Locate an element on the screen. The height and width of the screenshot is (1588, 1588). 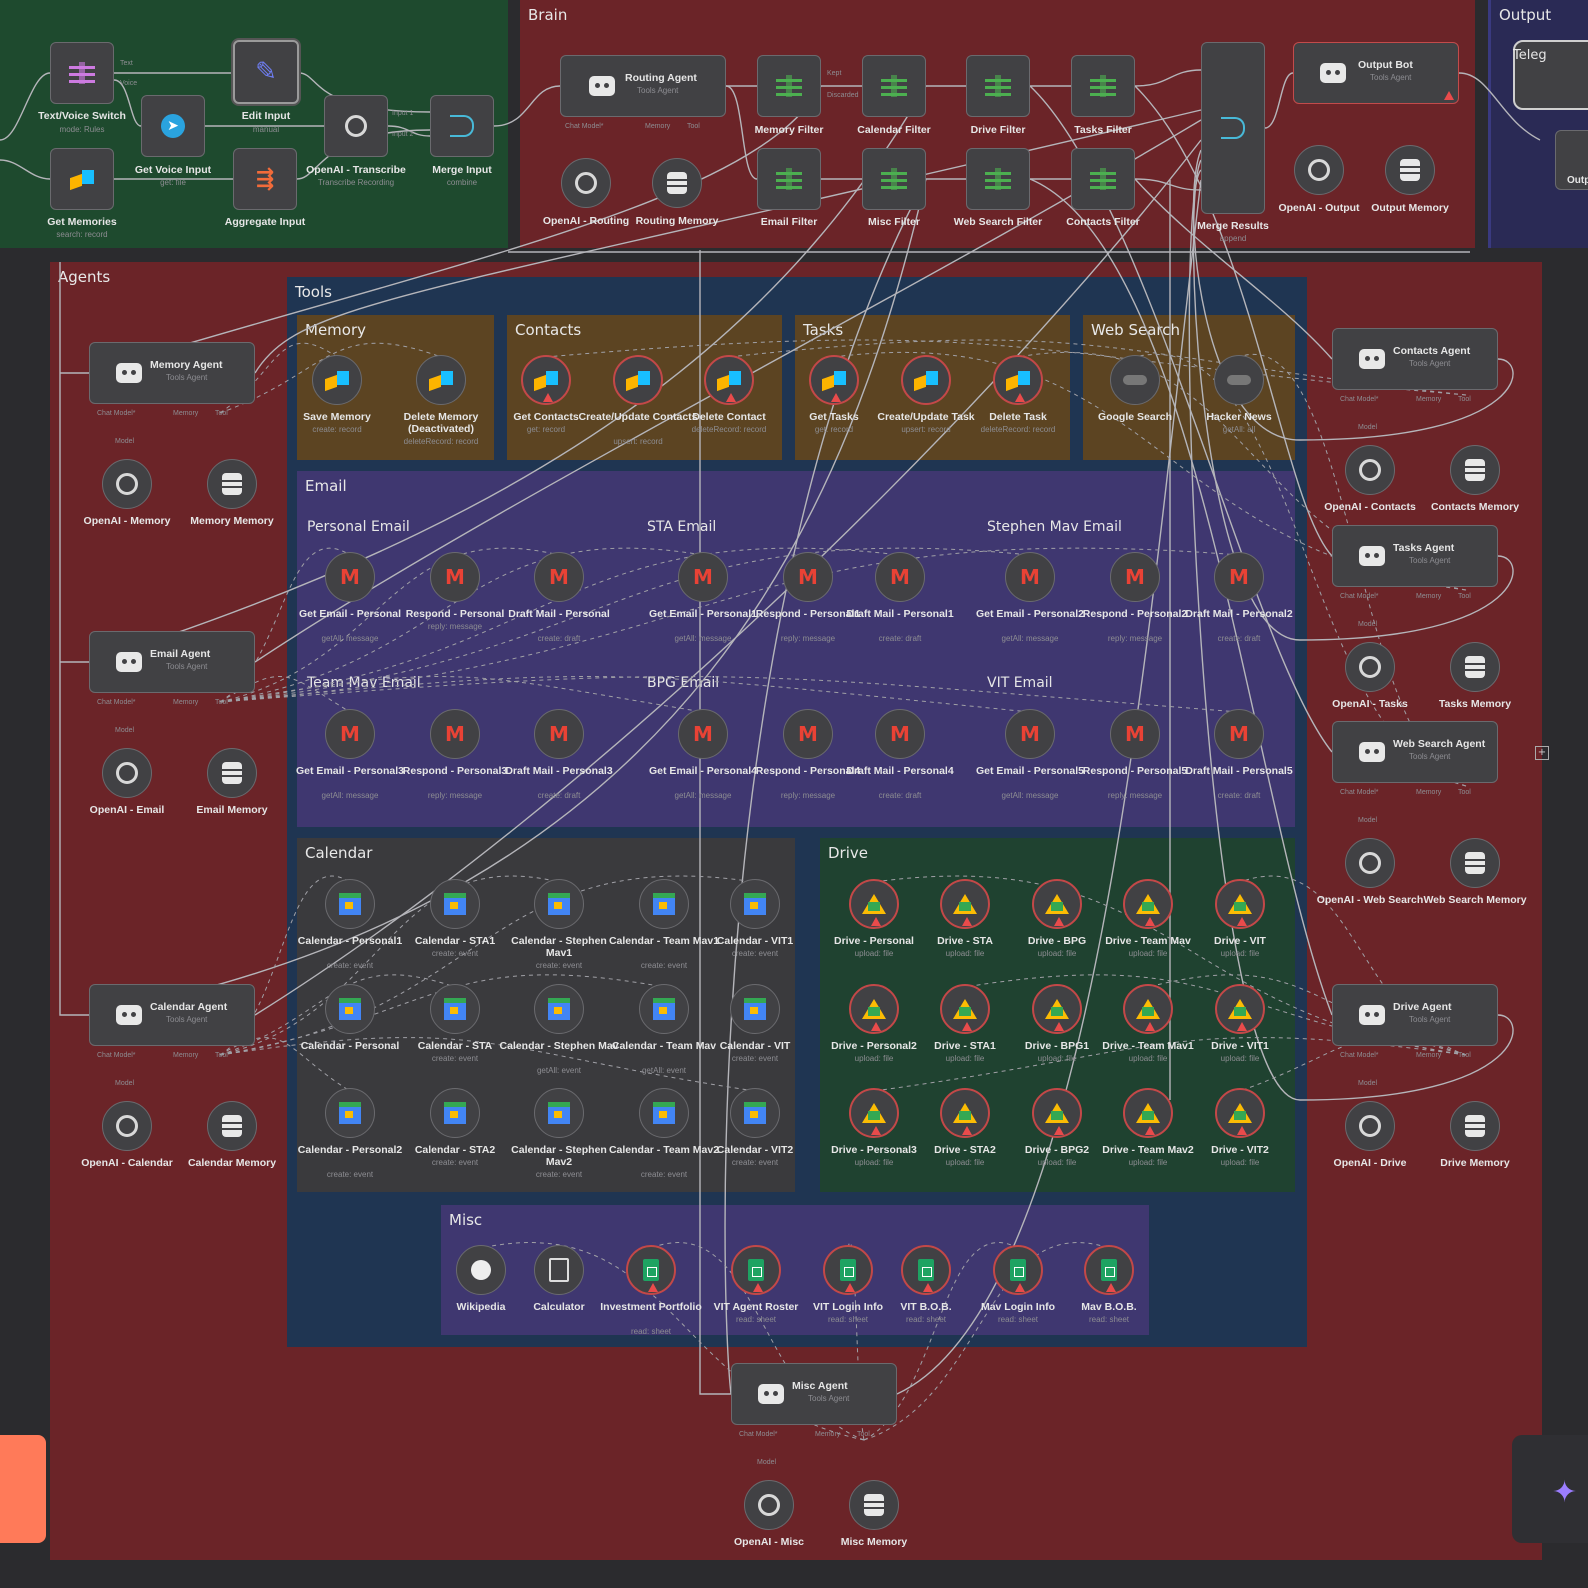
drive-r3-tool-3-node is located at coordinates (1148, 1113).